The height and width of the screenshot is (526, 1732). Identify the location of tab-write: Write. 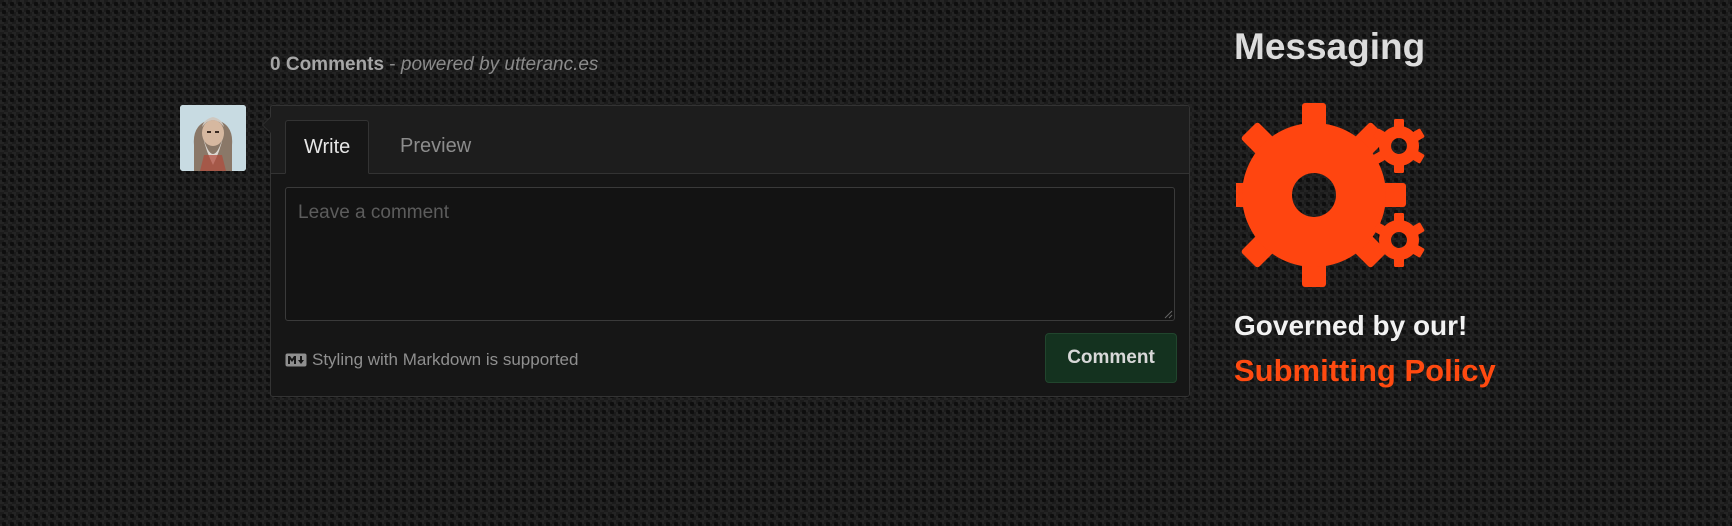
(327, 147).